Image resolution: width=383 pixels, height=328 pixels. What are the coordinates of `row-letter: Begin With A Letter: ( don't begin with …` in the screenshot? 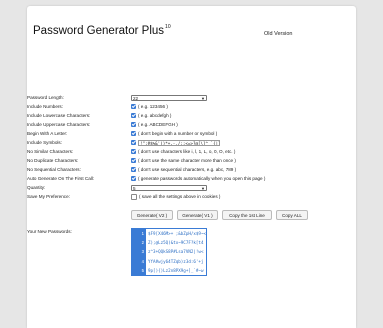 It's located at (177, 133).